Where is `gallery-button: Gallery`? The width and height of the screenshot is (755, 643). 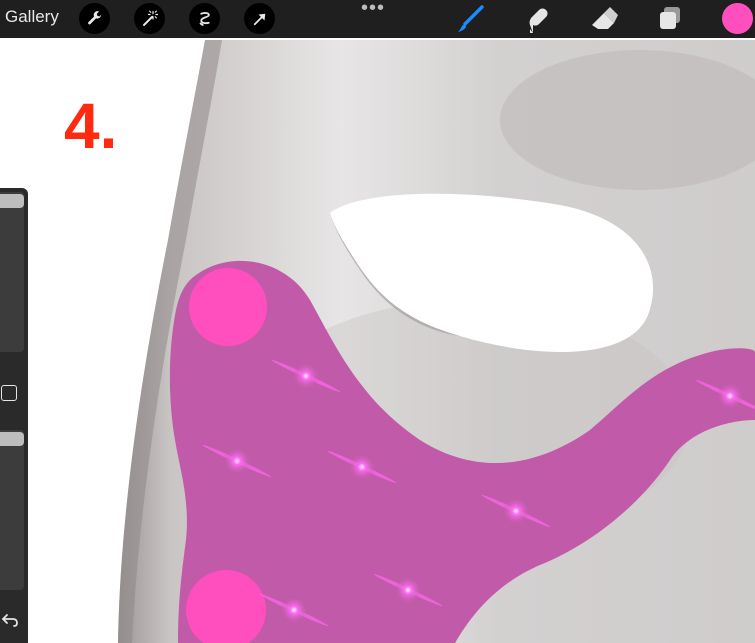
gallery-button: Gallery is located at coordinates (32, 17).